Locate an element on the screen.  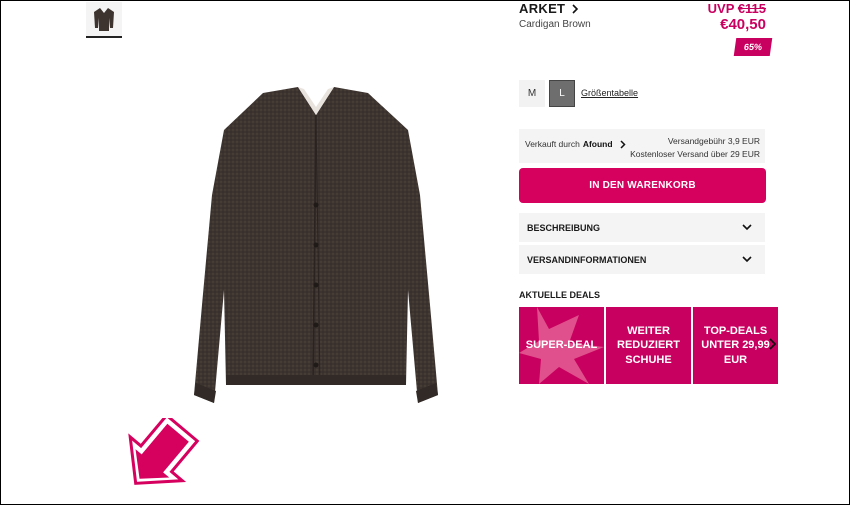
add-to-cart-button: IN DEN WARENKORB is located at coordinates (642, 185).